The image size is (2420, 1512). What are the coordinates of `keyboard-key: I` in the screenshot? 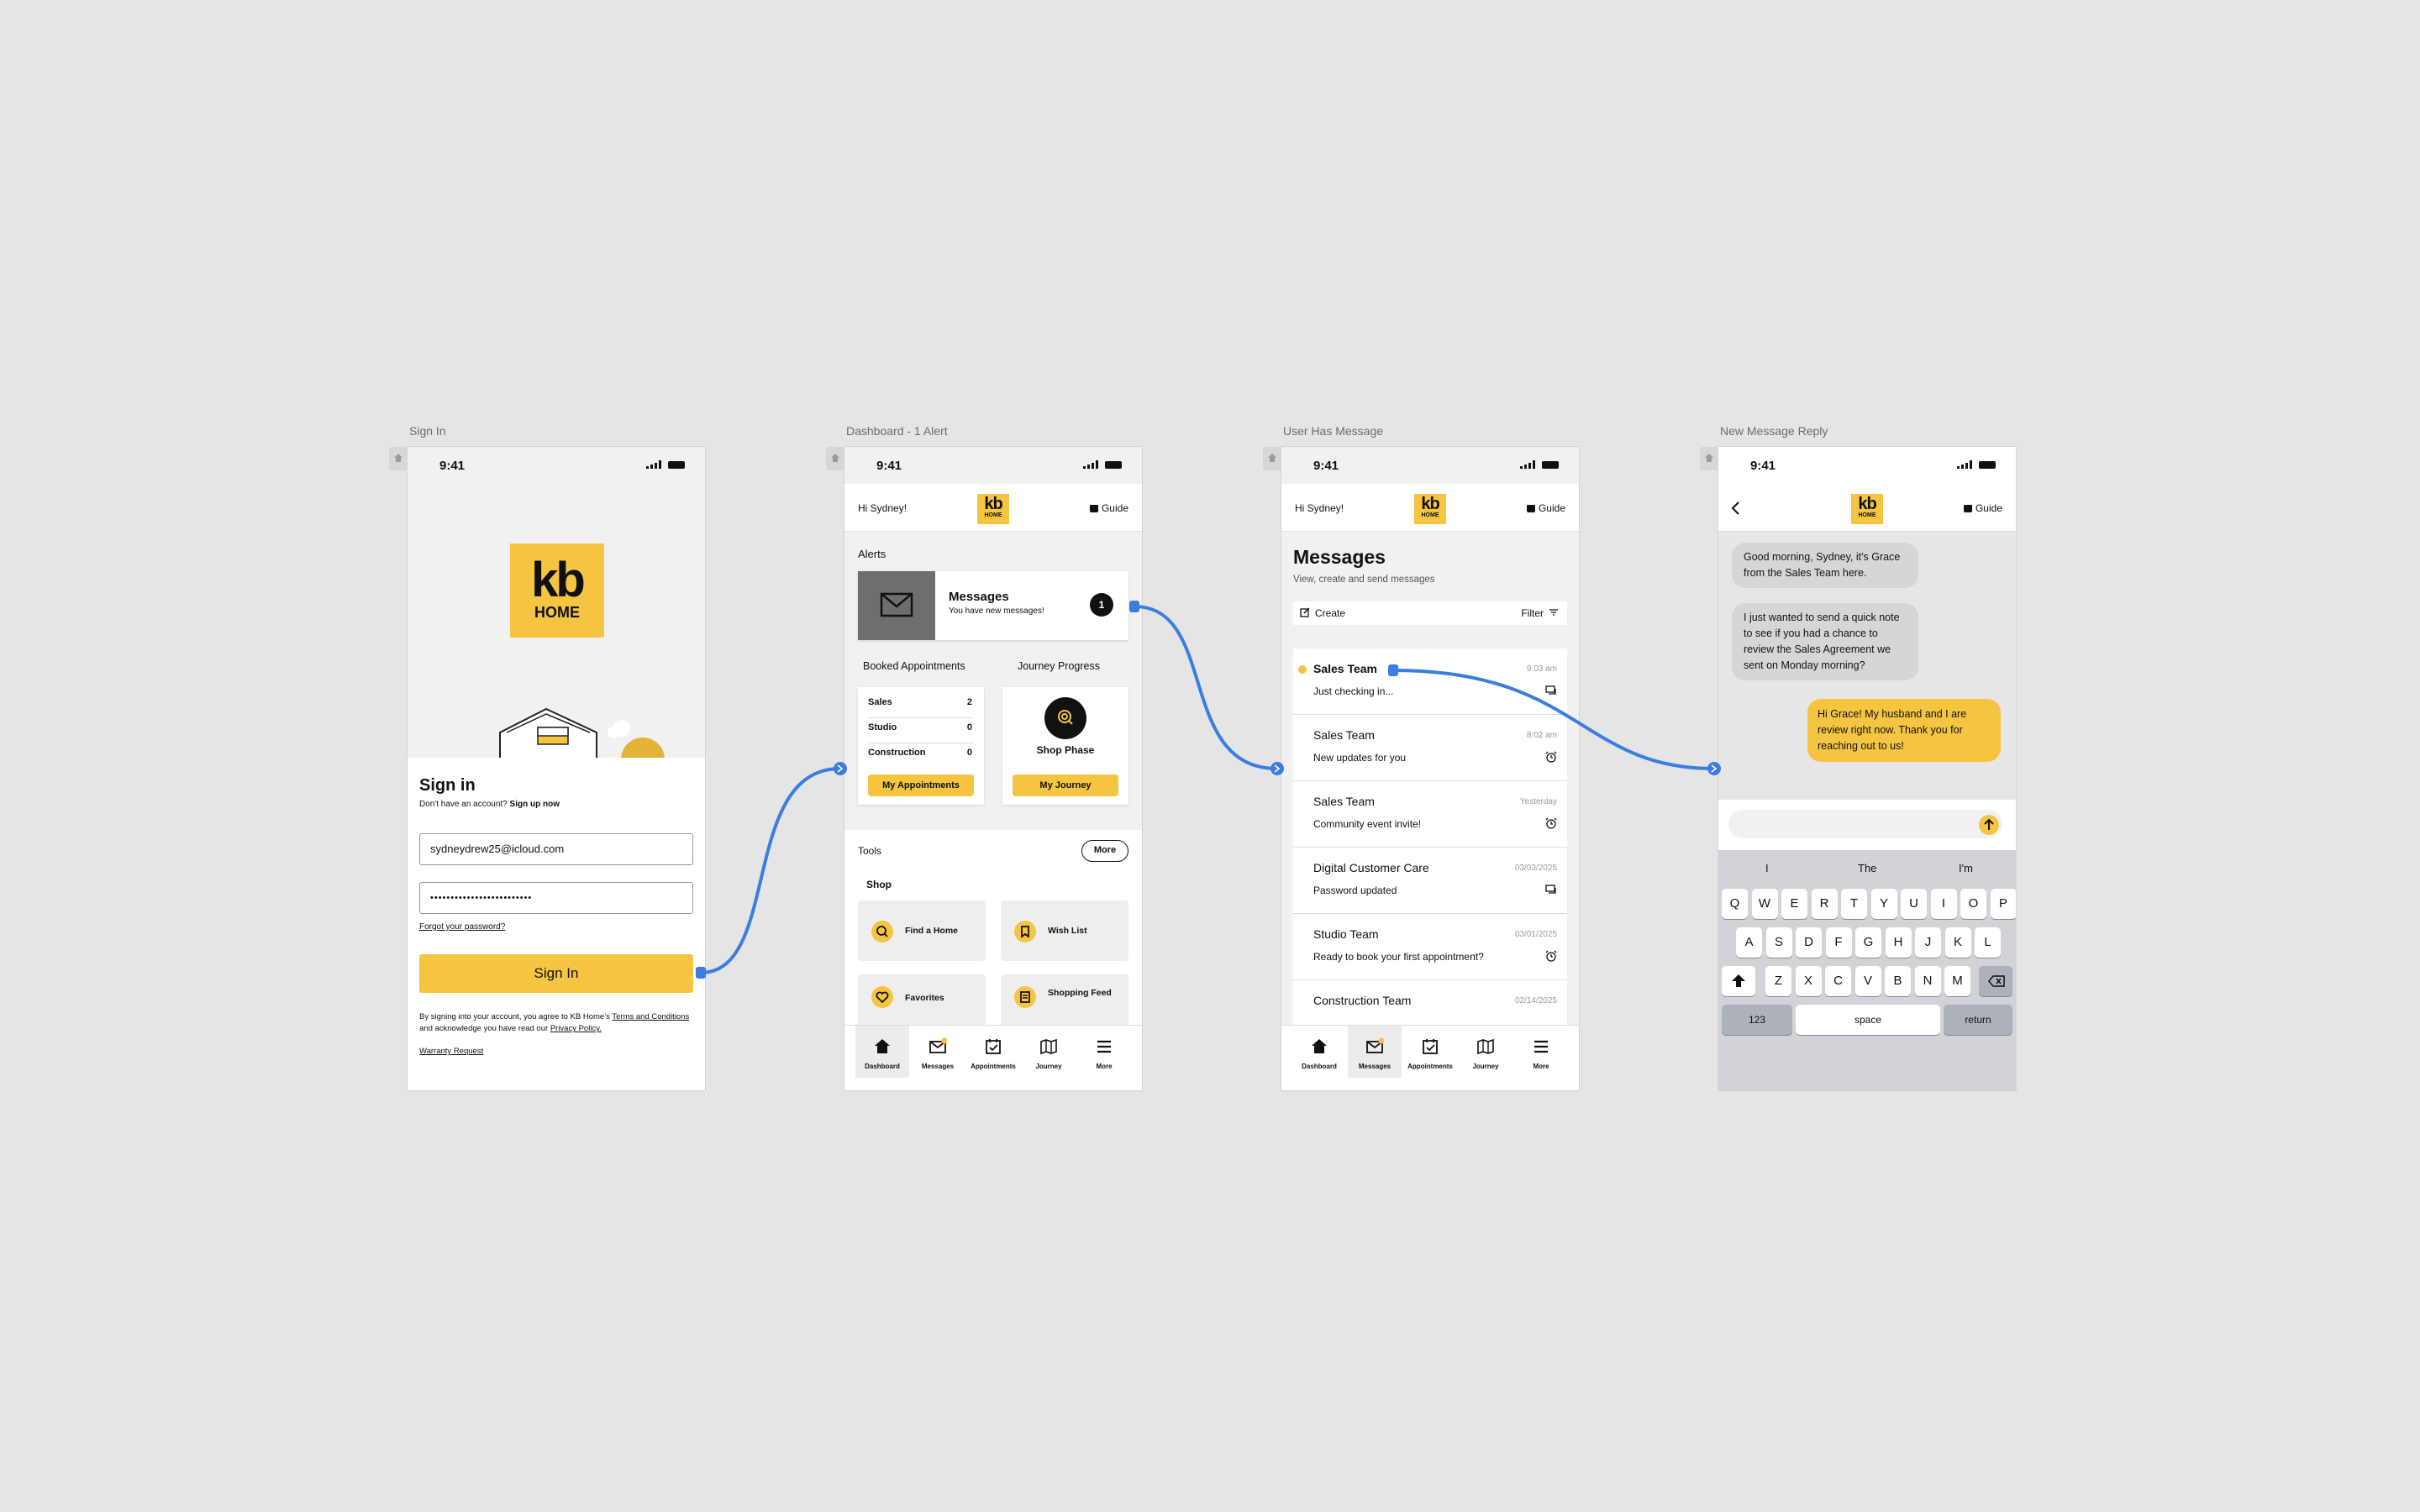 It's located at (1943, 904).